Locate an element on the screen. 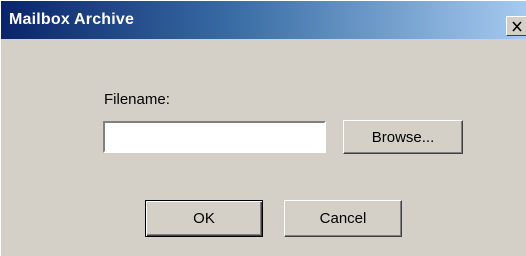  close-button is located at coordinates (516, 26).